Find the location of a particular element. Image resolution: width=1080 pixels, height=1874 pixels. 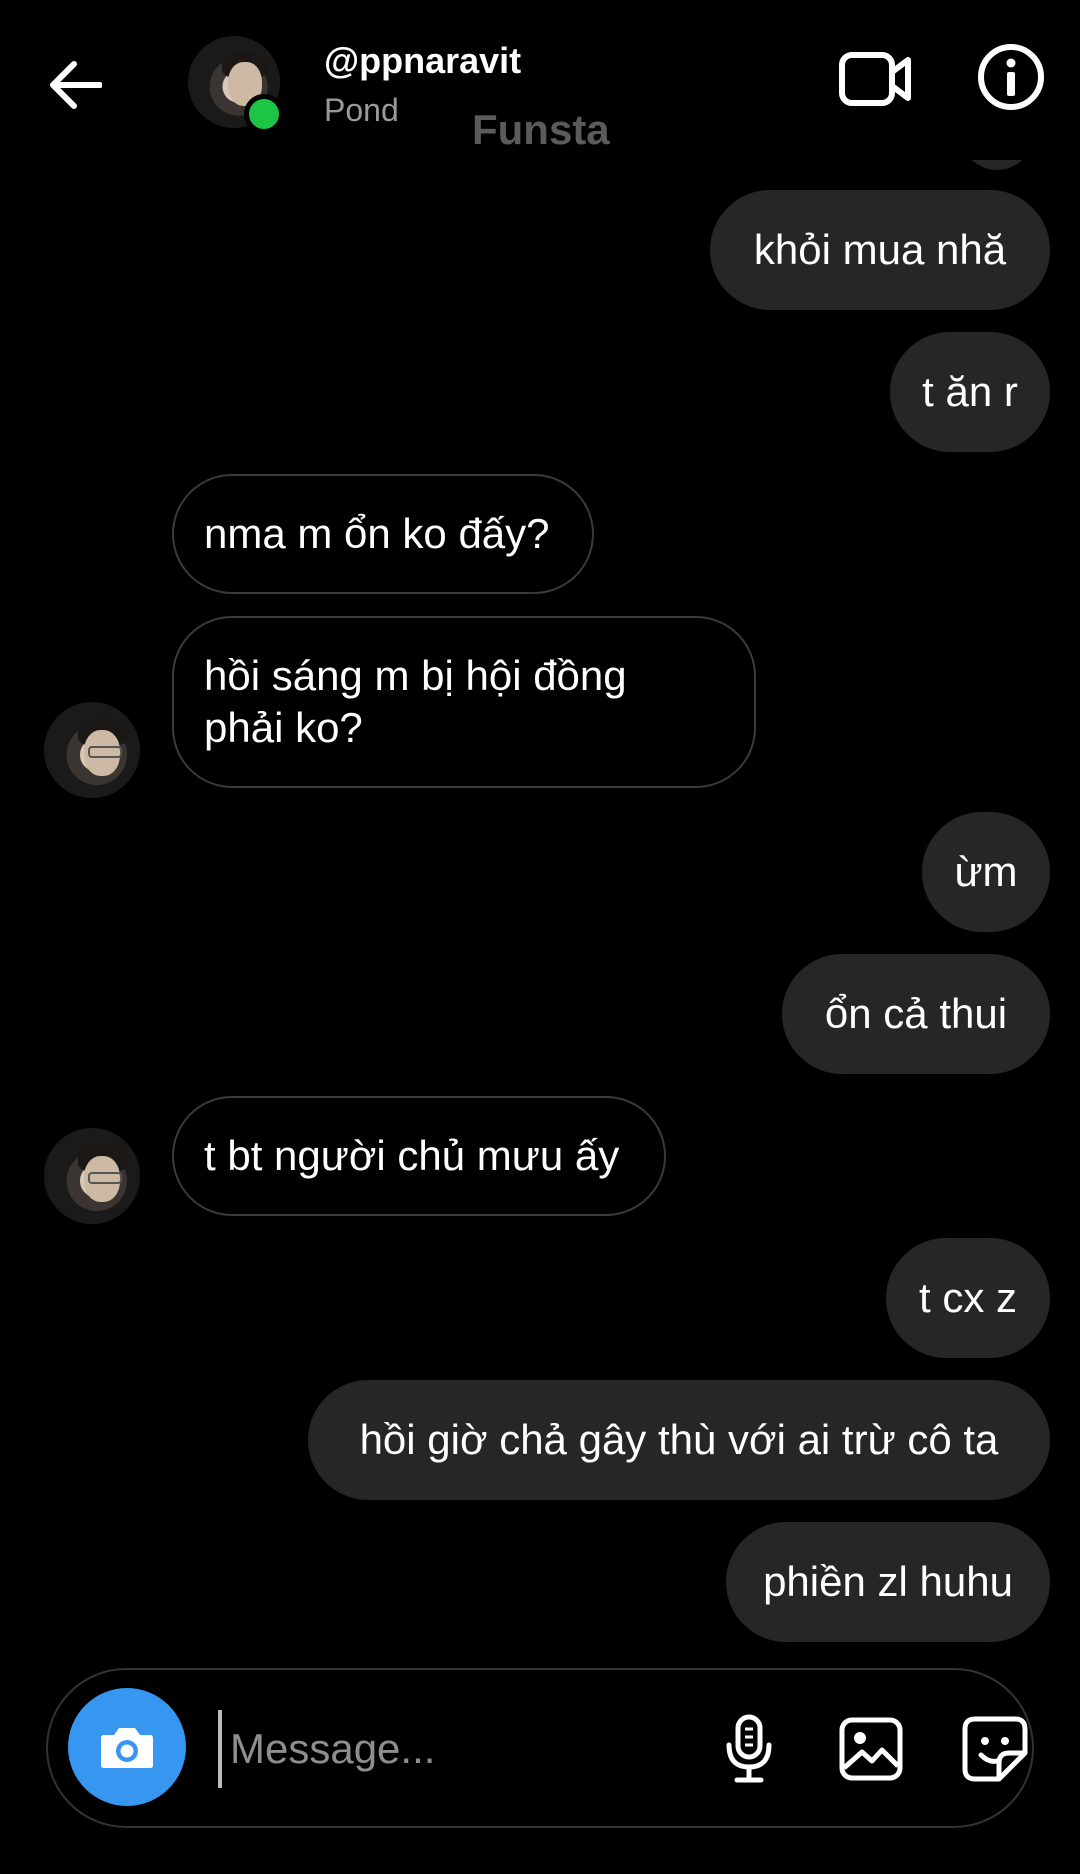

message-text: t ăn r is located at coordinates (970, 391).